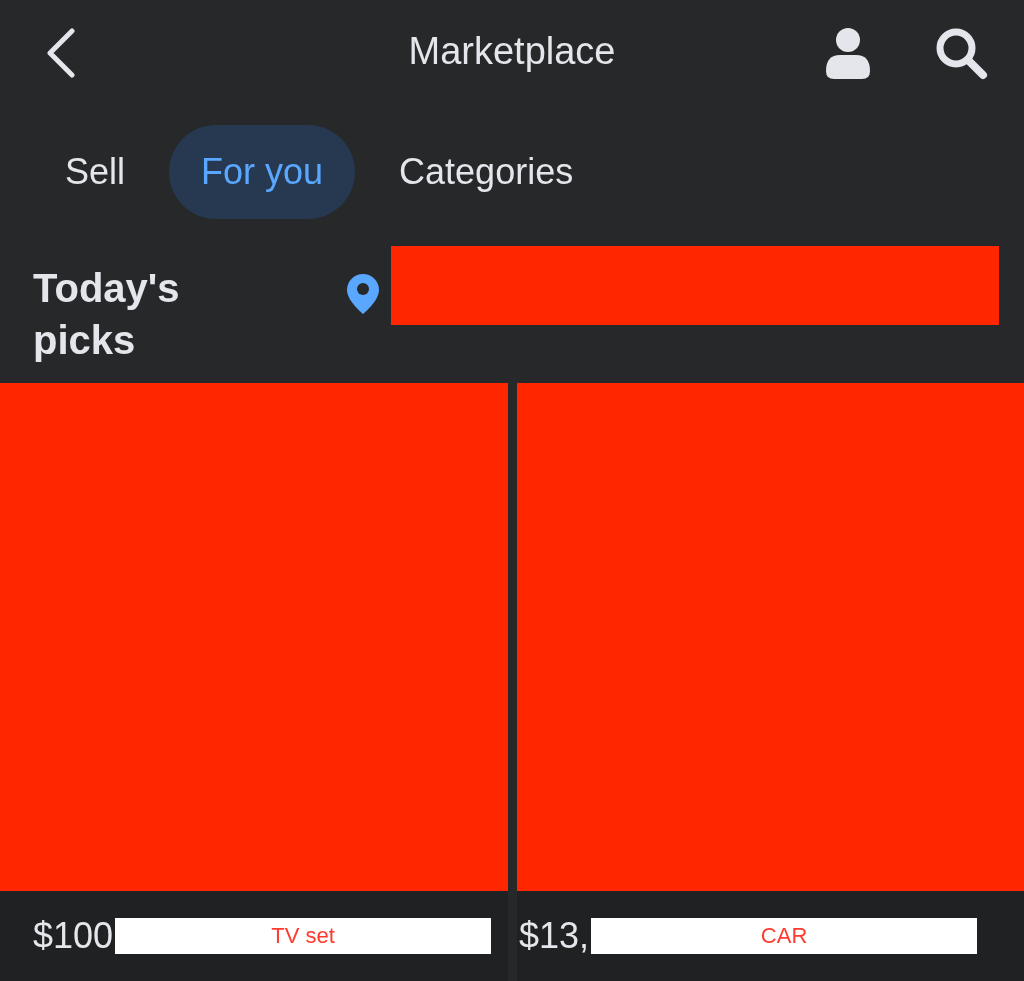 This screenshot has width=1024, height=981. What do you see at coordinates (512, 51) in the screenshot?
I see `page-title: Marketplace` at bounding box center [512, 51].